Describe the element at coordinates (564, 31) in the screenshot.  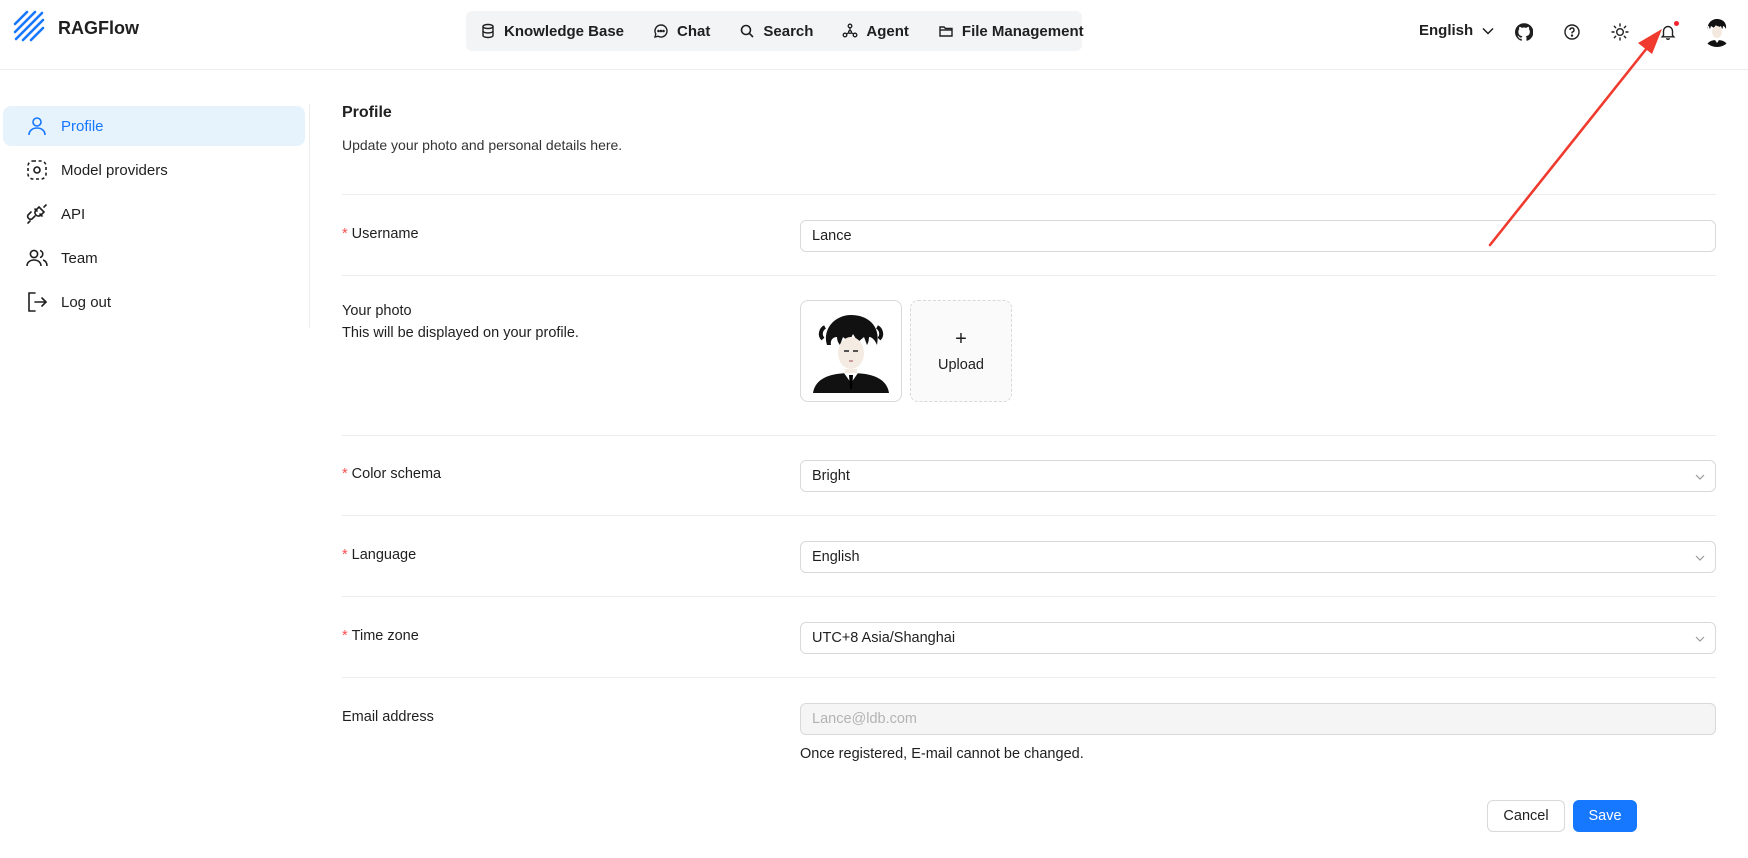
I see `nav-label: Knowledge Base` at that location.